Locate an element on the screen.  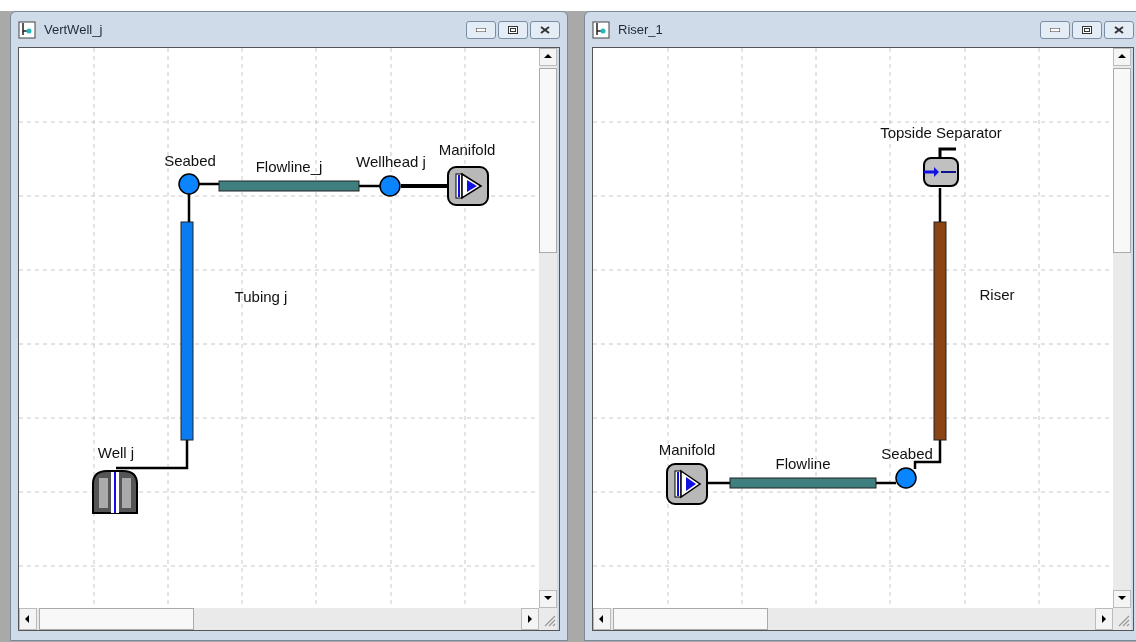
window-title: VertWell_j is located at coordinates (73, 29).